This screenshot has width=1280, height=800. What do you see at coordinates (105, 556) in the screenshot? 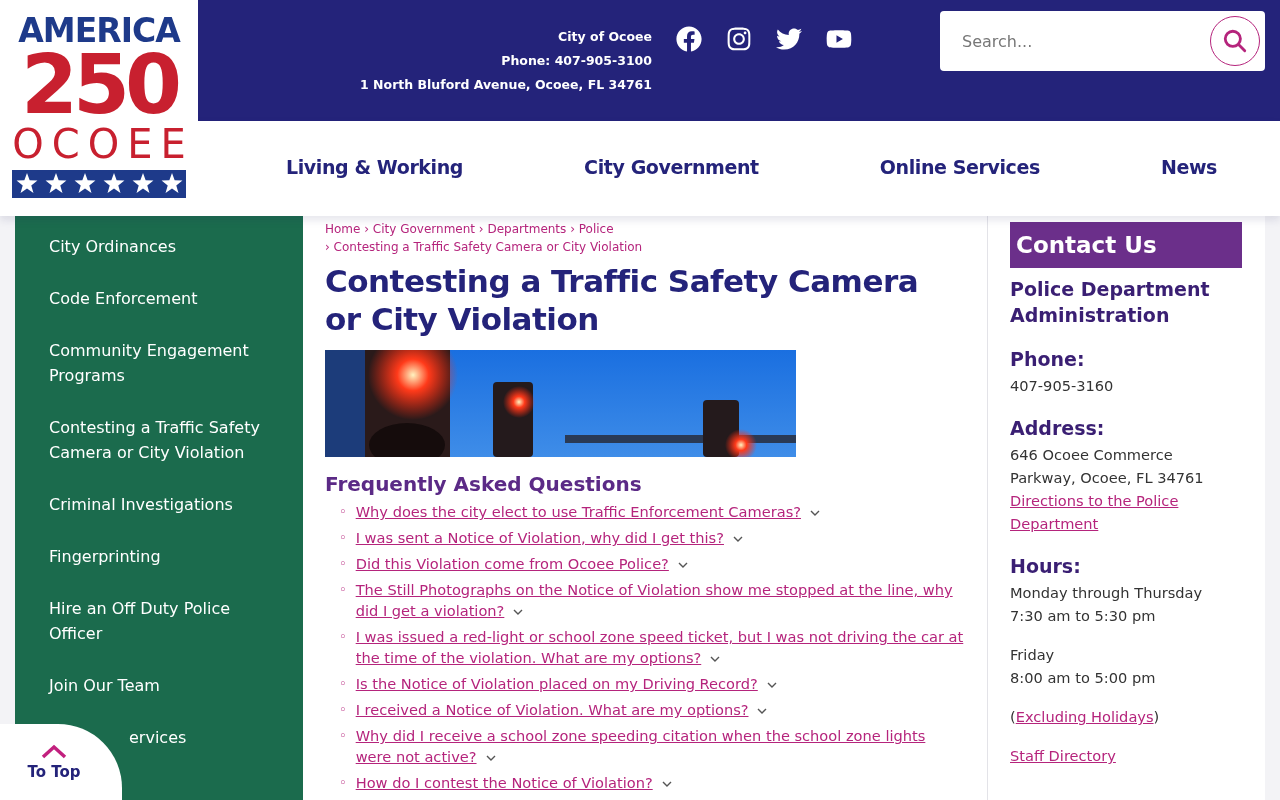
I see `sidebar-link: Fingerprinting` at bounding box center [105, 556].